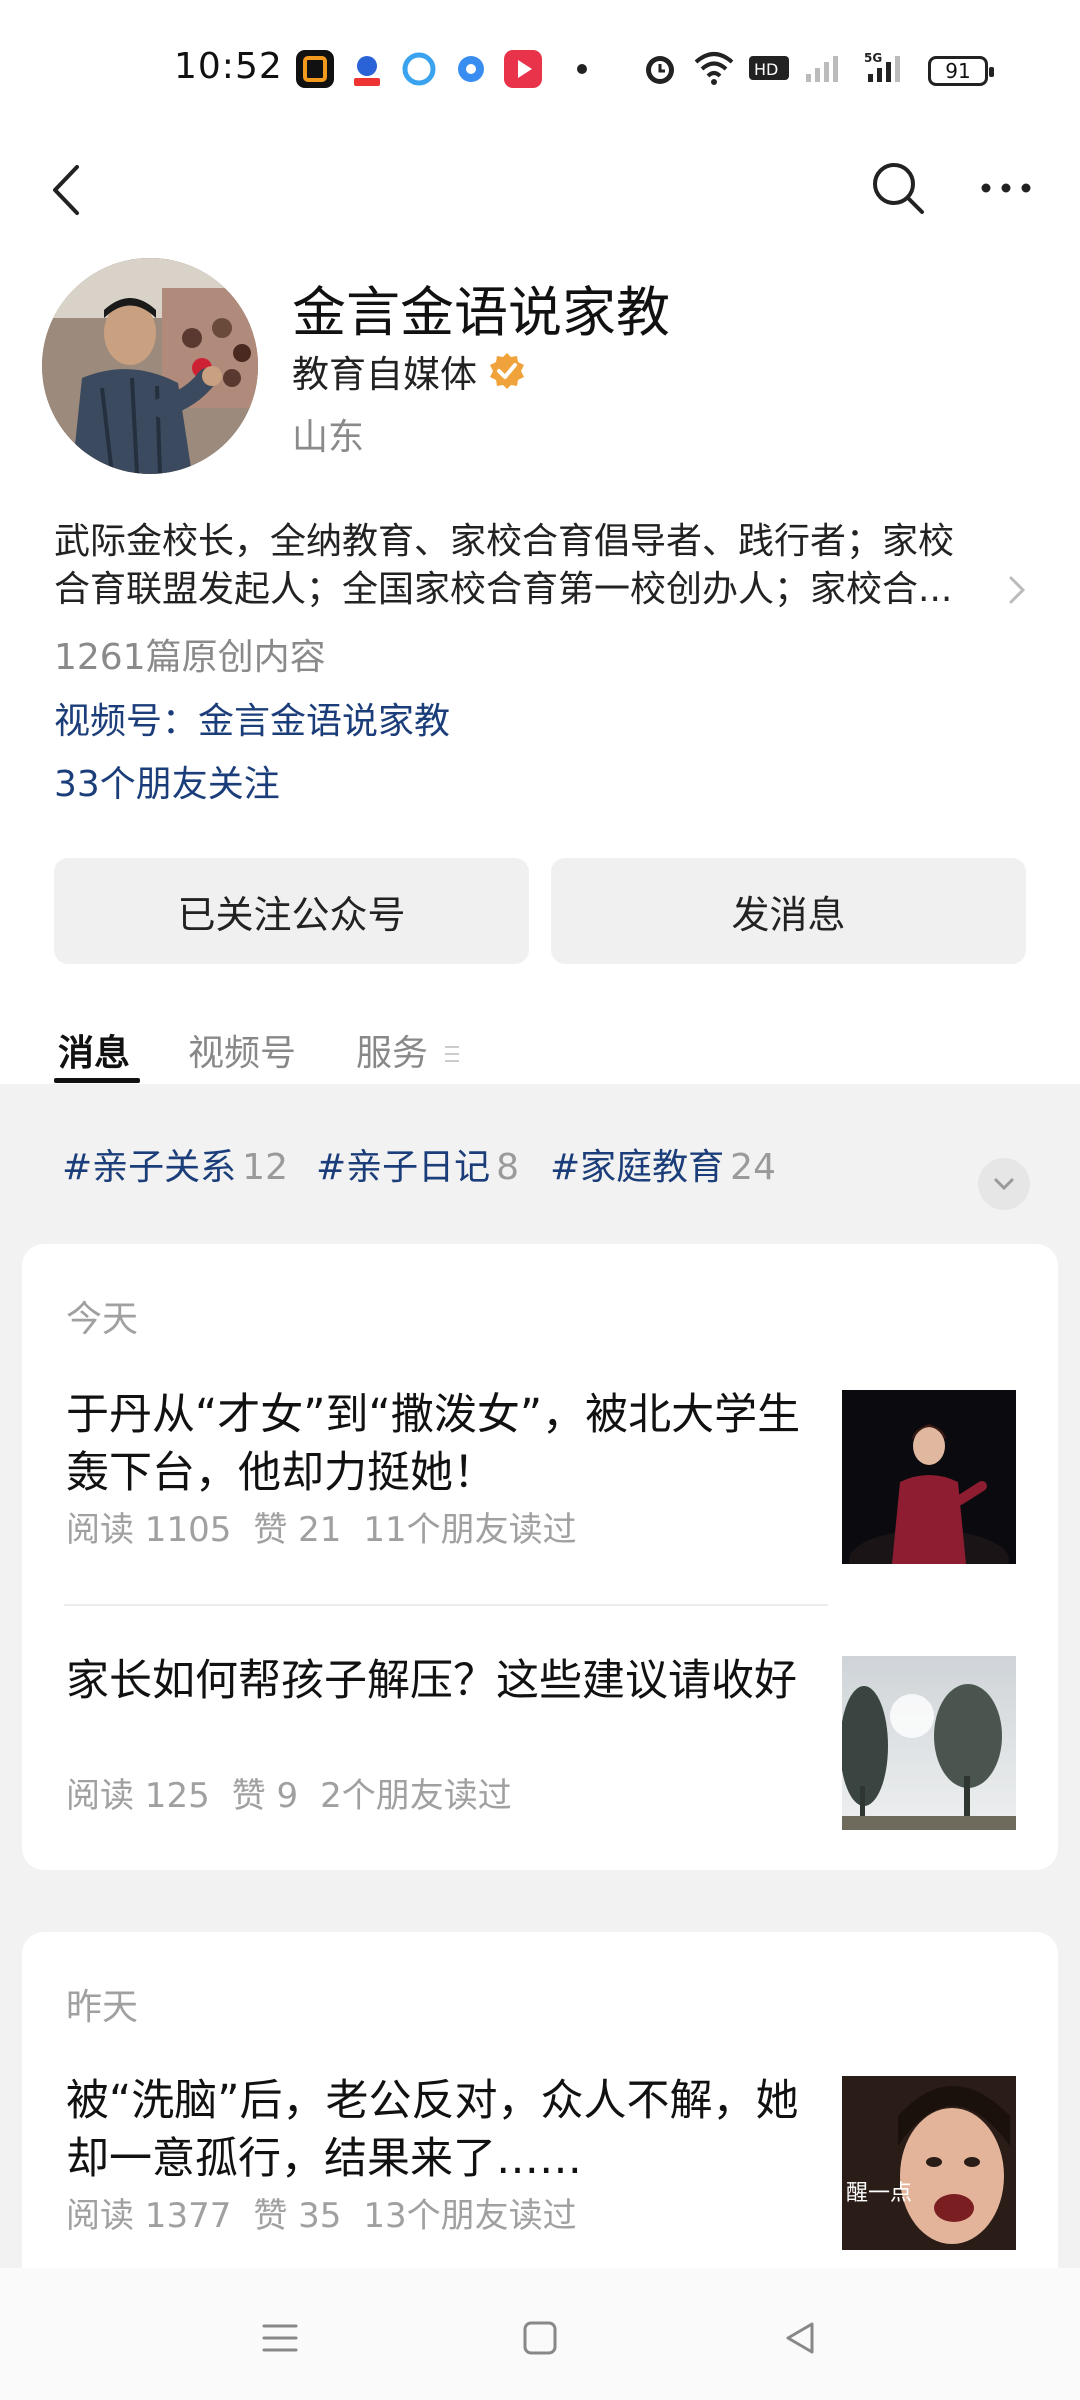 This screenshot has height=2400, width=1080. I want to click on search-icon, so click(898, 188).